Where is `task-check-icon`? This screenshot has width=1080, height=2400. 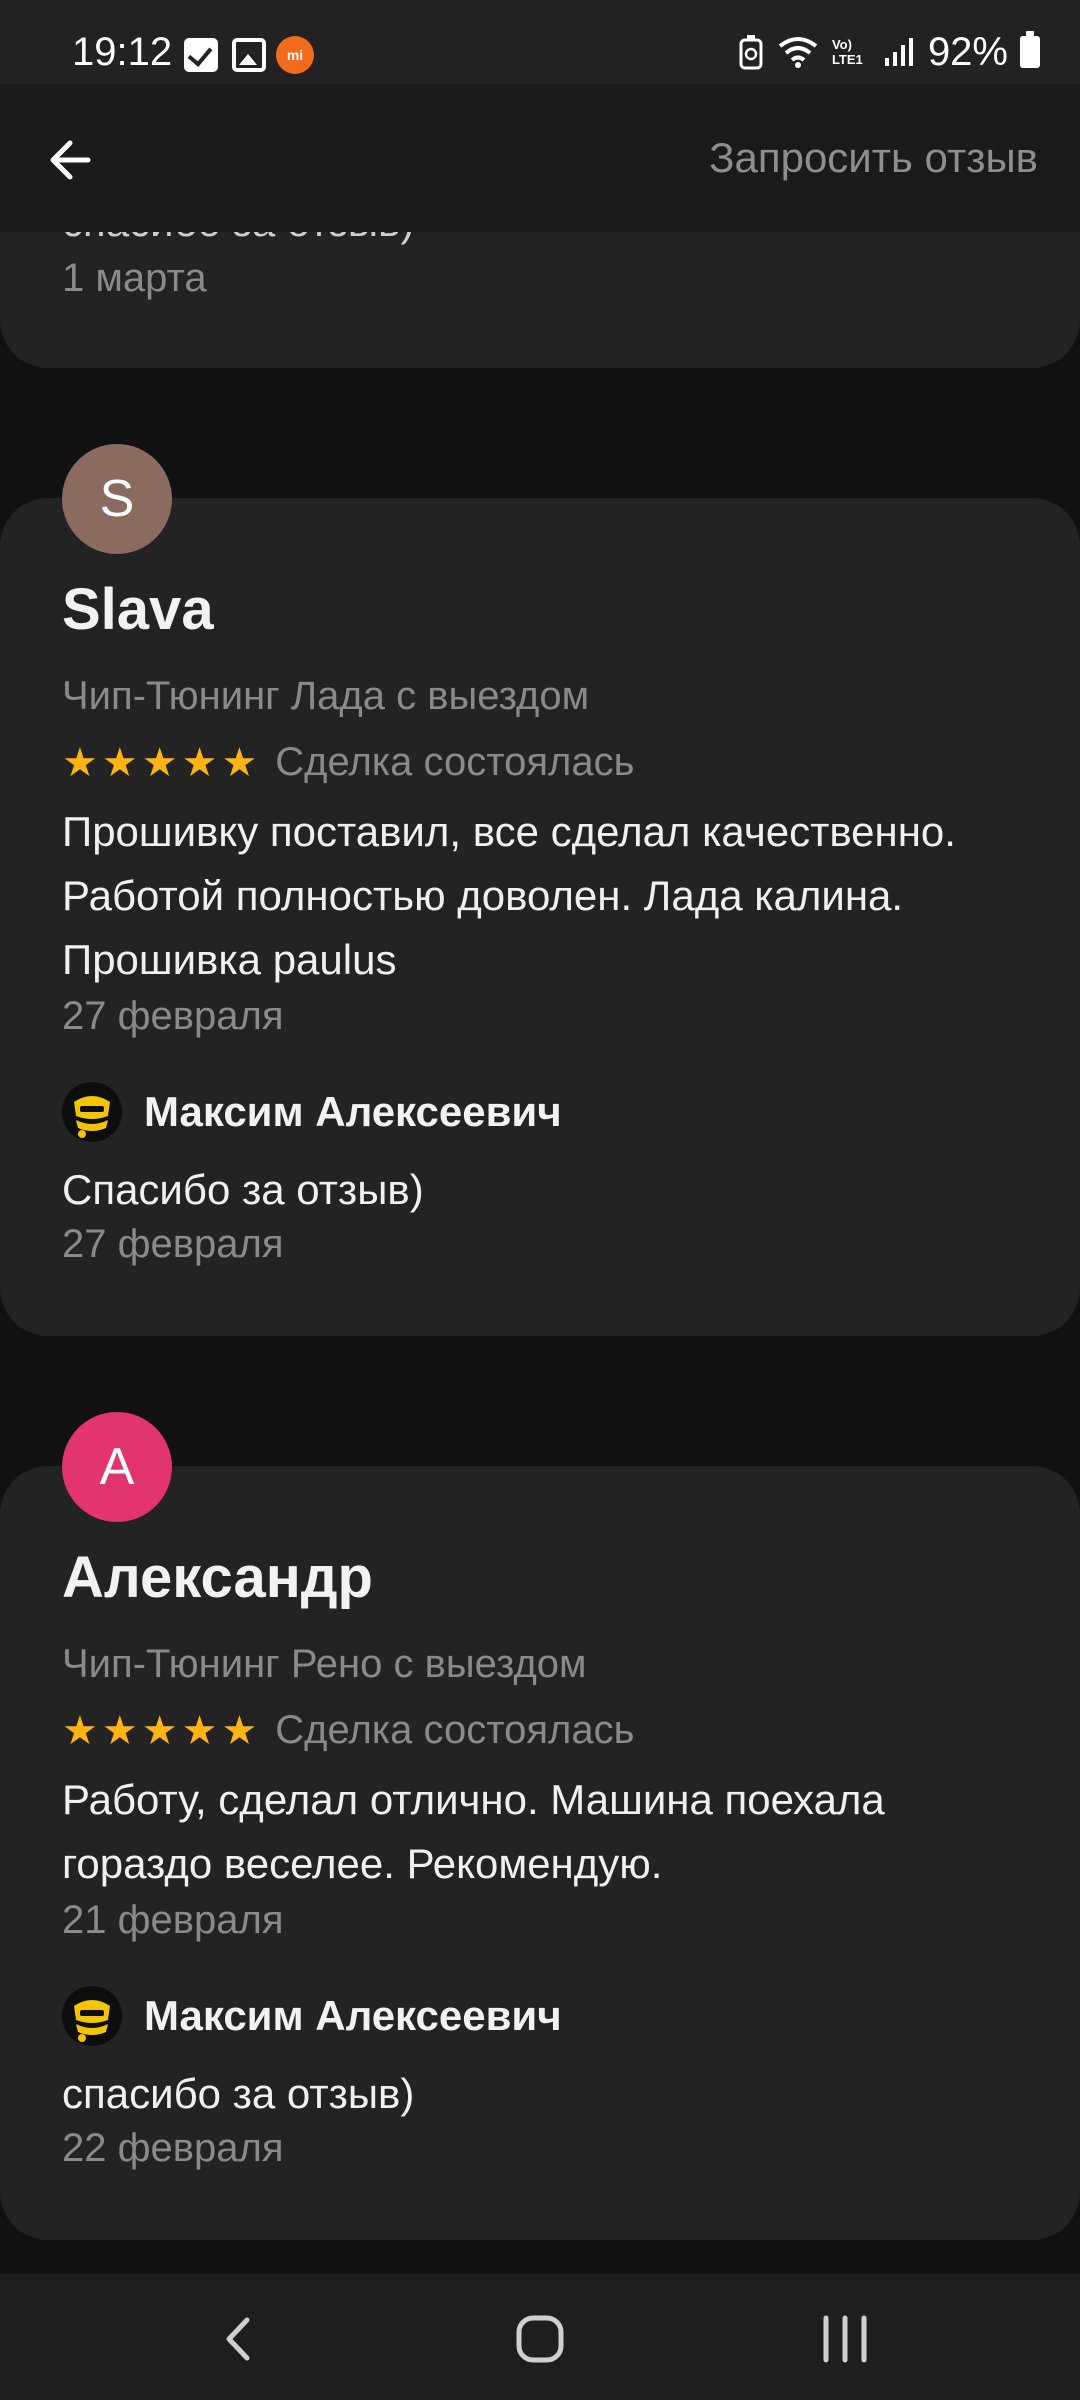 task-check-icon is located at coordinates (201, 55).